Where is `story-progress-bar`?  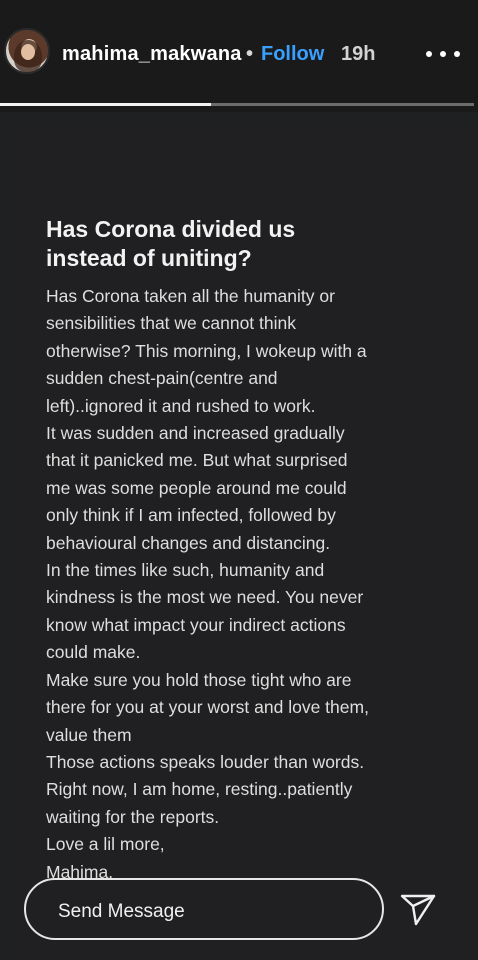 story-progress-bar is located at coordinates (237, 104).